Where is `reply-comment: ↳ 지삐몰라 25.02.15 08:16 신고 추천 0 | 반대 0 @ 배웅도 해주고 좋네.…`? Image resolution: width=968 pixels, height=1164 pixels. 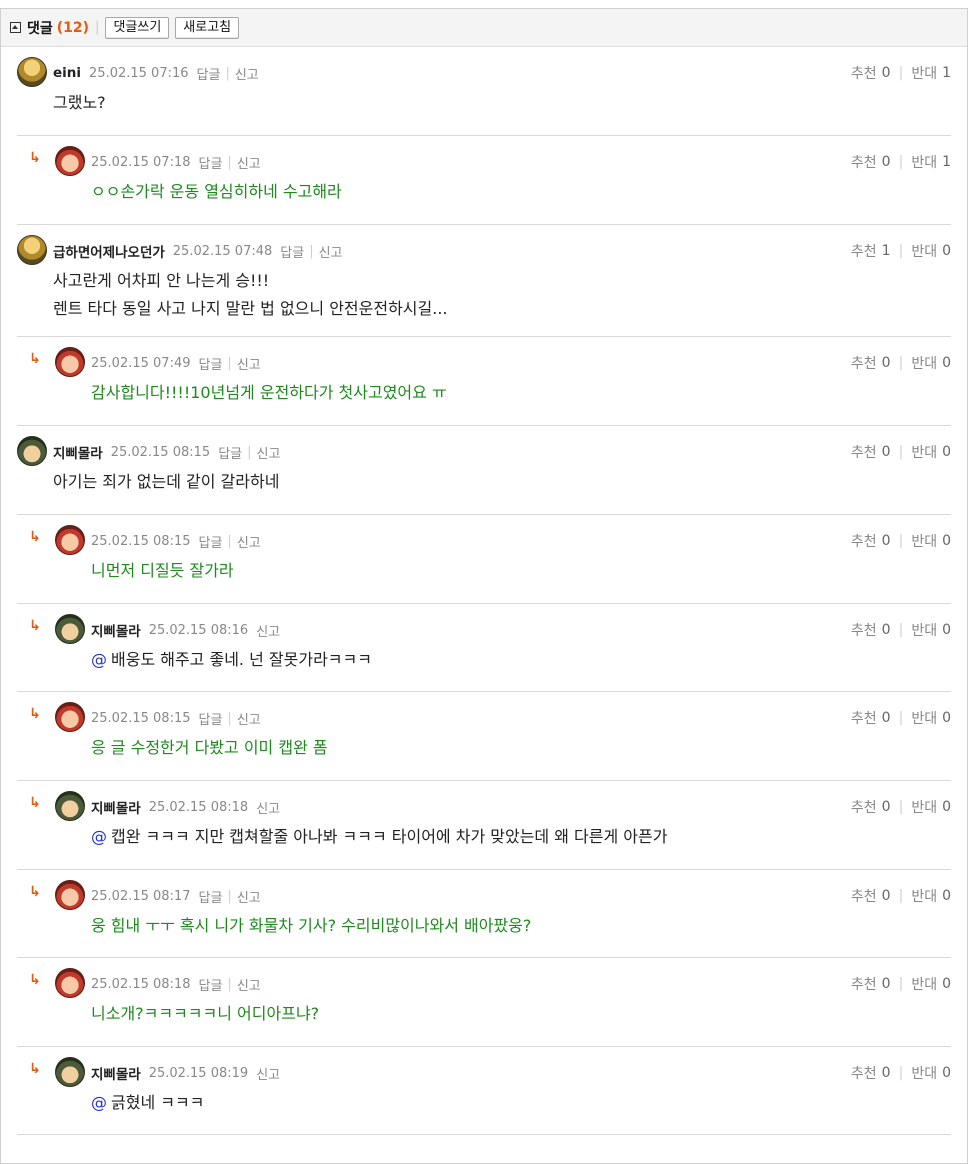
reply-comment: ↳ 지삐몰라 25.02.15 08:16 신고 추천 0 | 반대 0 @ 배웅도 해주고 좋네.… is located at coordinates (484, 648).